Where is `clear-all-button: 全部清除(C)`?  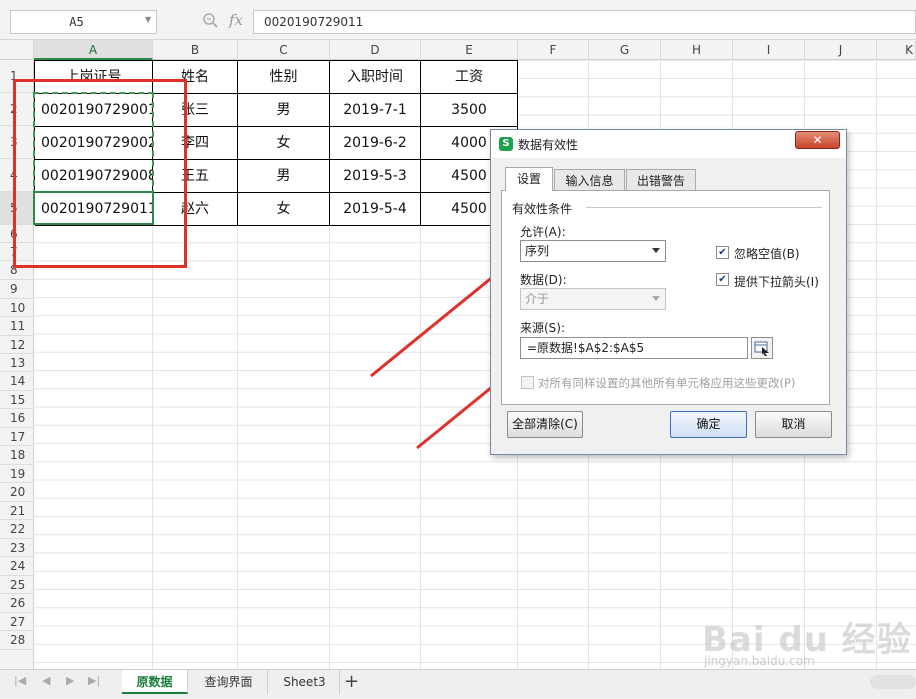
clear-all-button: 全部清除(C) is located at coordinates (545, 424).